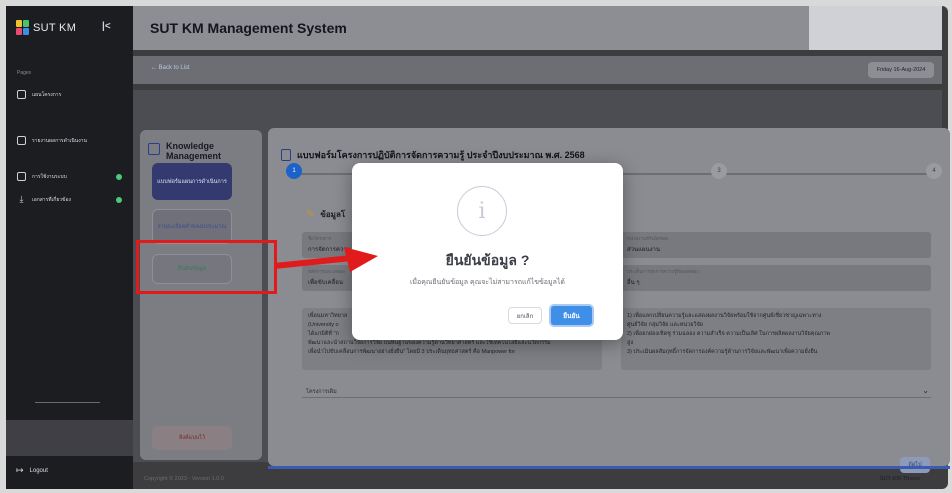  Describe the element at coordinates (22, 27) in the screenshot. I see `logo-mark-icon` at that location.